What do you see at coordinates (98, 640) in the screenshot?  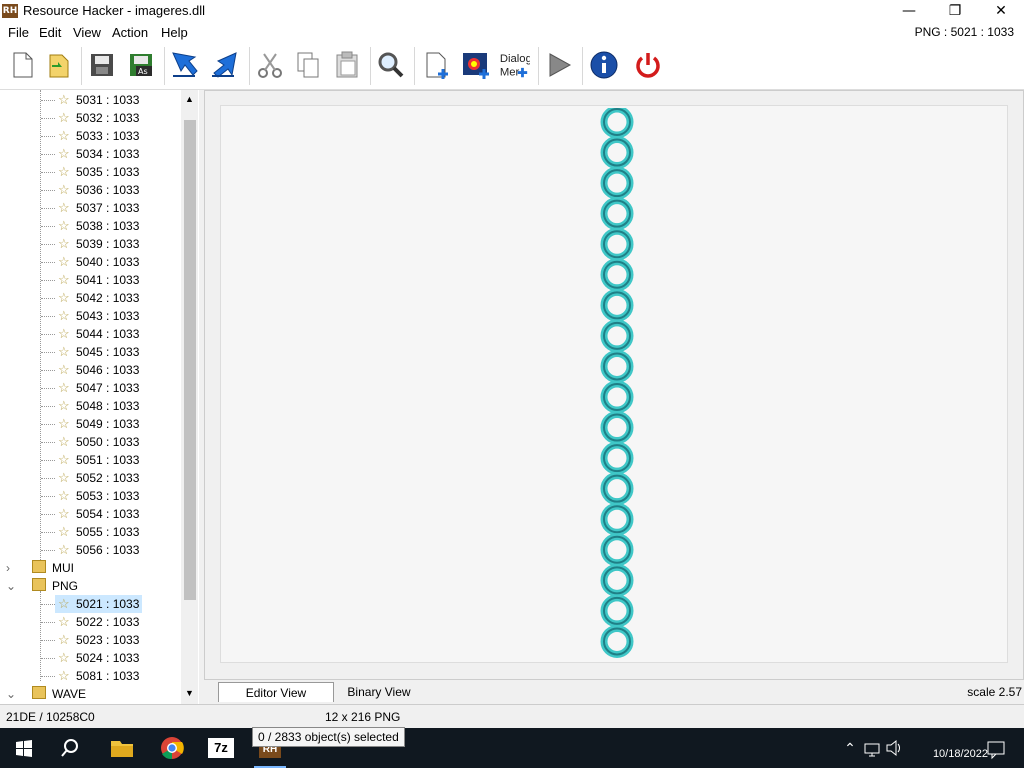 I see `tree-item: ☆ 5023 : 1033` at bounding box center [98, 640].